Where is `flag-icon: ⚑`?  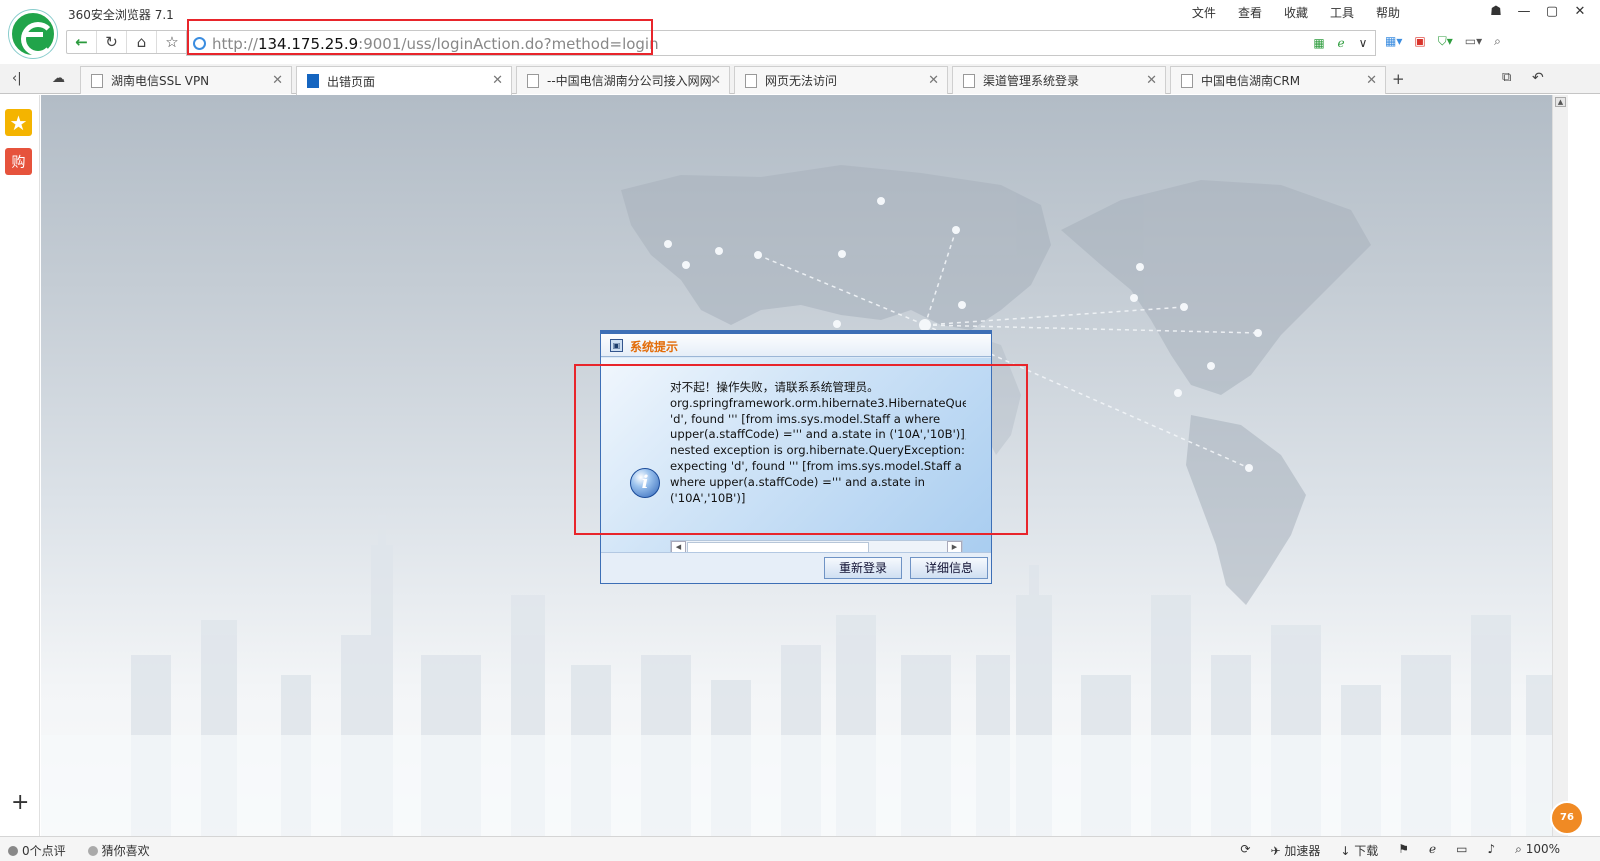 flag-icon: ⚑ is located at coordinates (1403, 850).